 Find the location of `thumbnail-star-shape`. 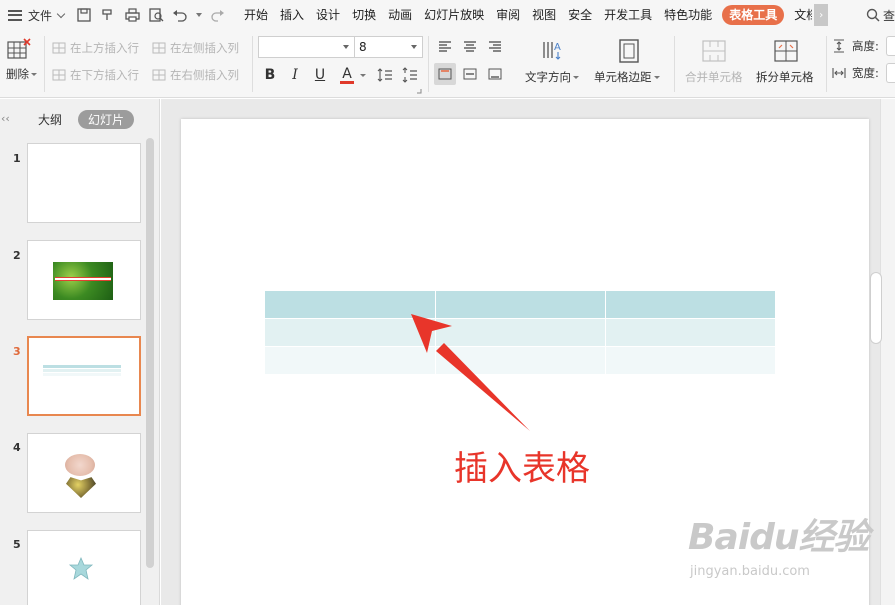

thumbnail-star-shape is located at coordinates (81, 568).